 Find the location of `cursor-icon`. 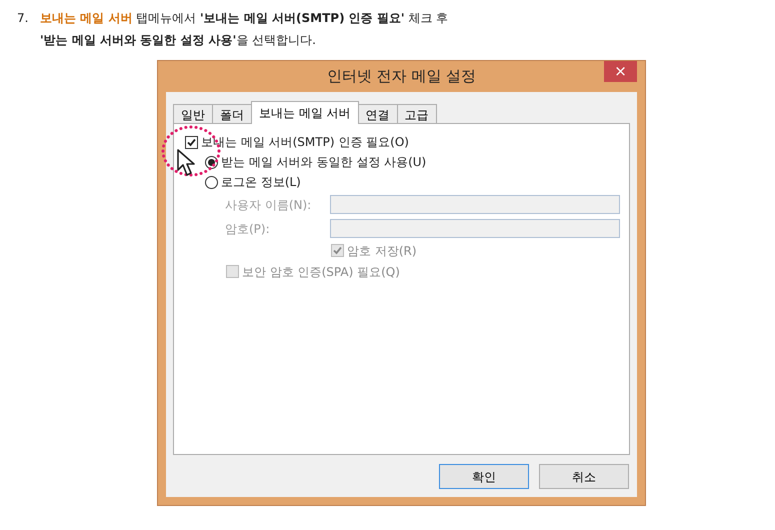

cursor-icon is located at coordinates (186, 163).